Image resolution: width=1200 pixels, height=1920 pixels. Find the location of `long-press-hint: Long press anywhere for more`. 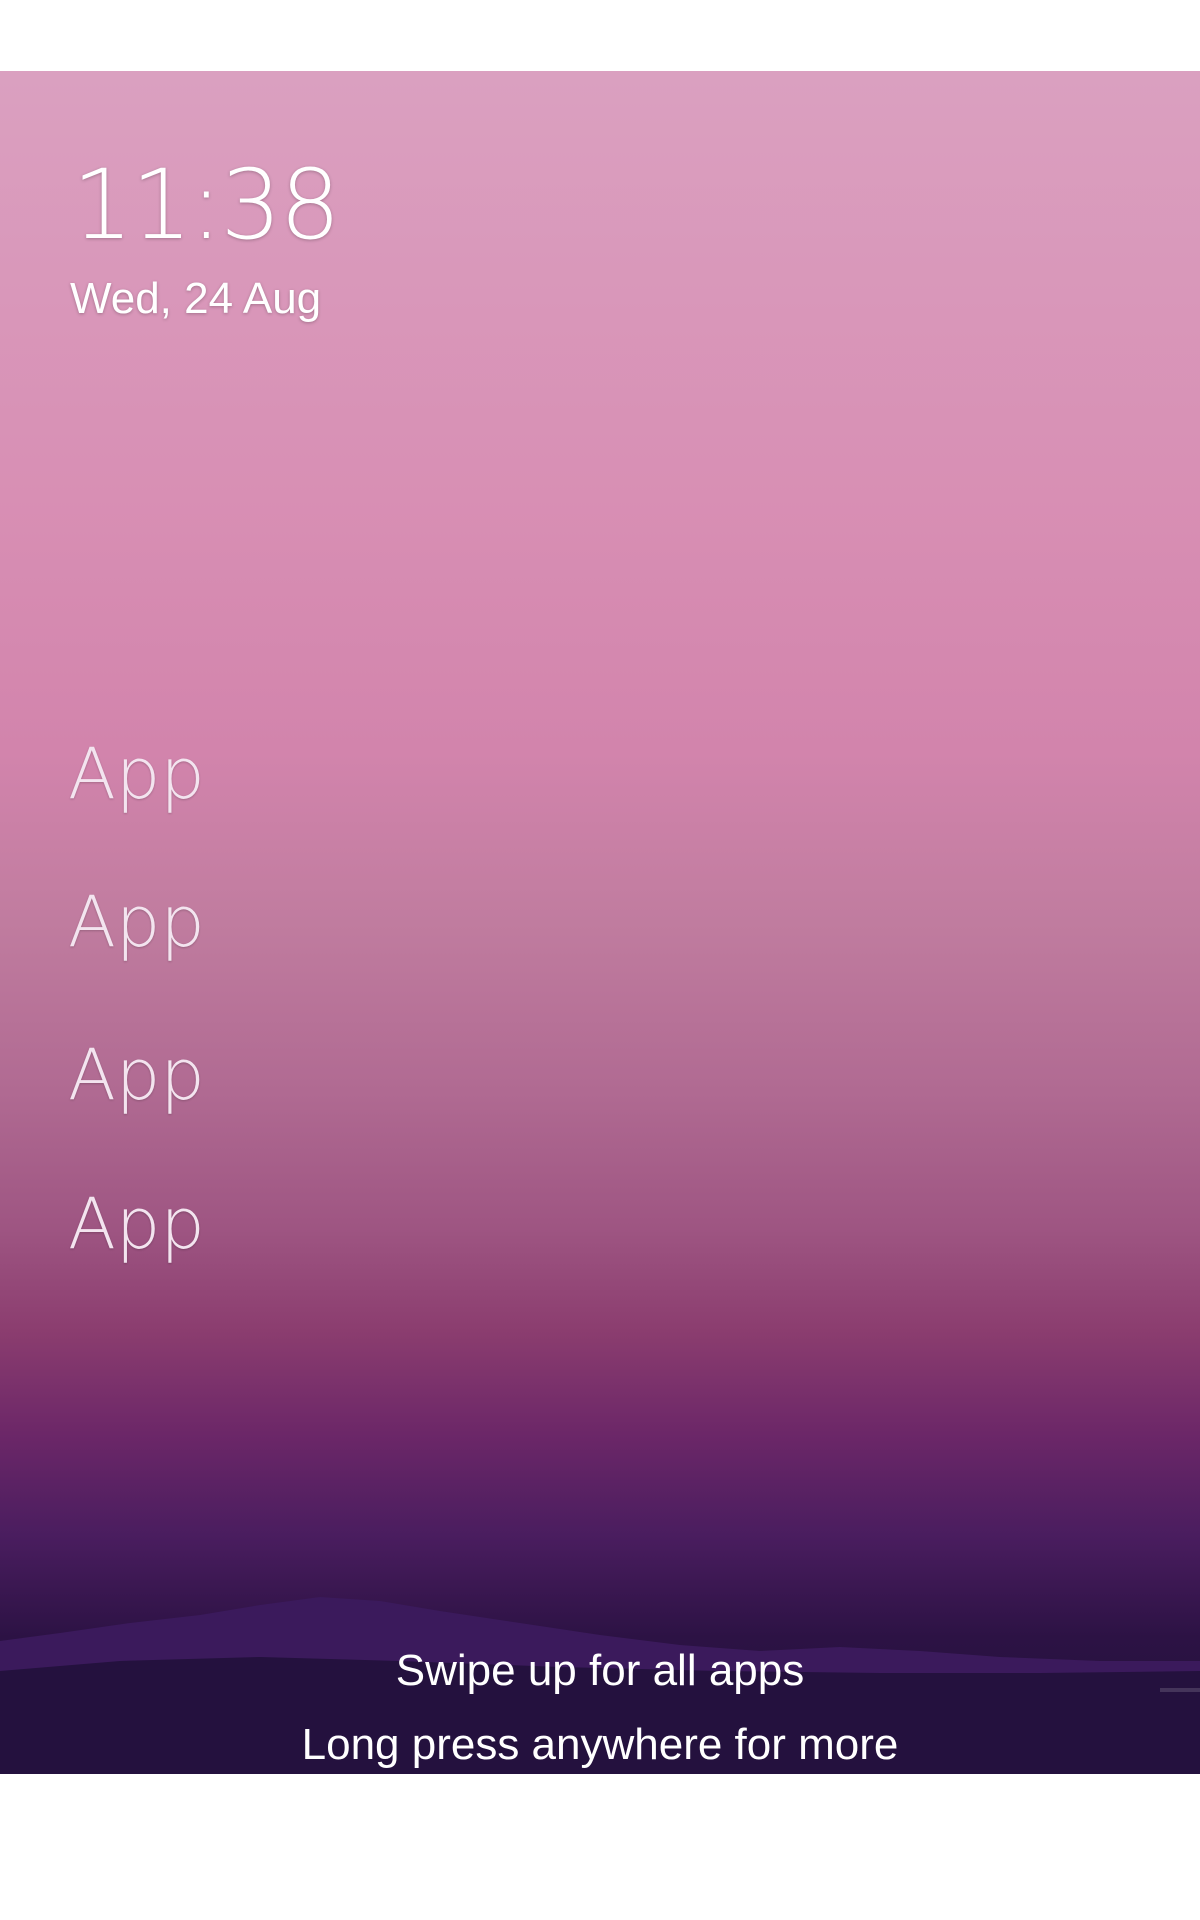

long-press-hint: Long press anywhere for more is located at coordinates (600, 1744).